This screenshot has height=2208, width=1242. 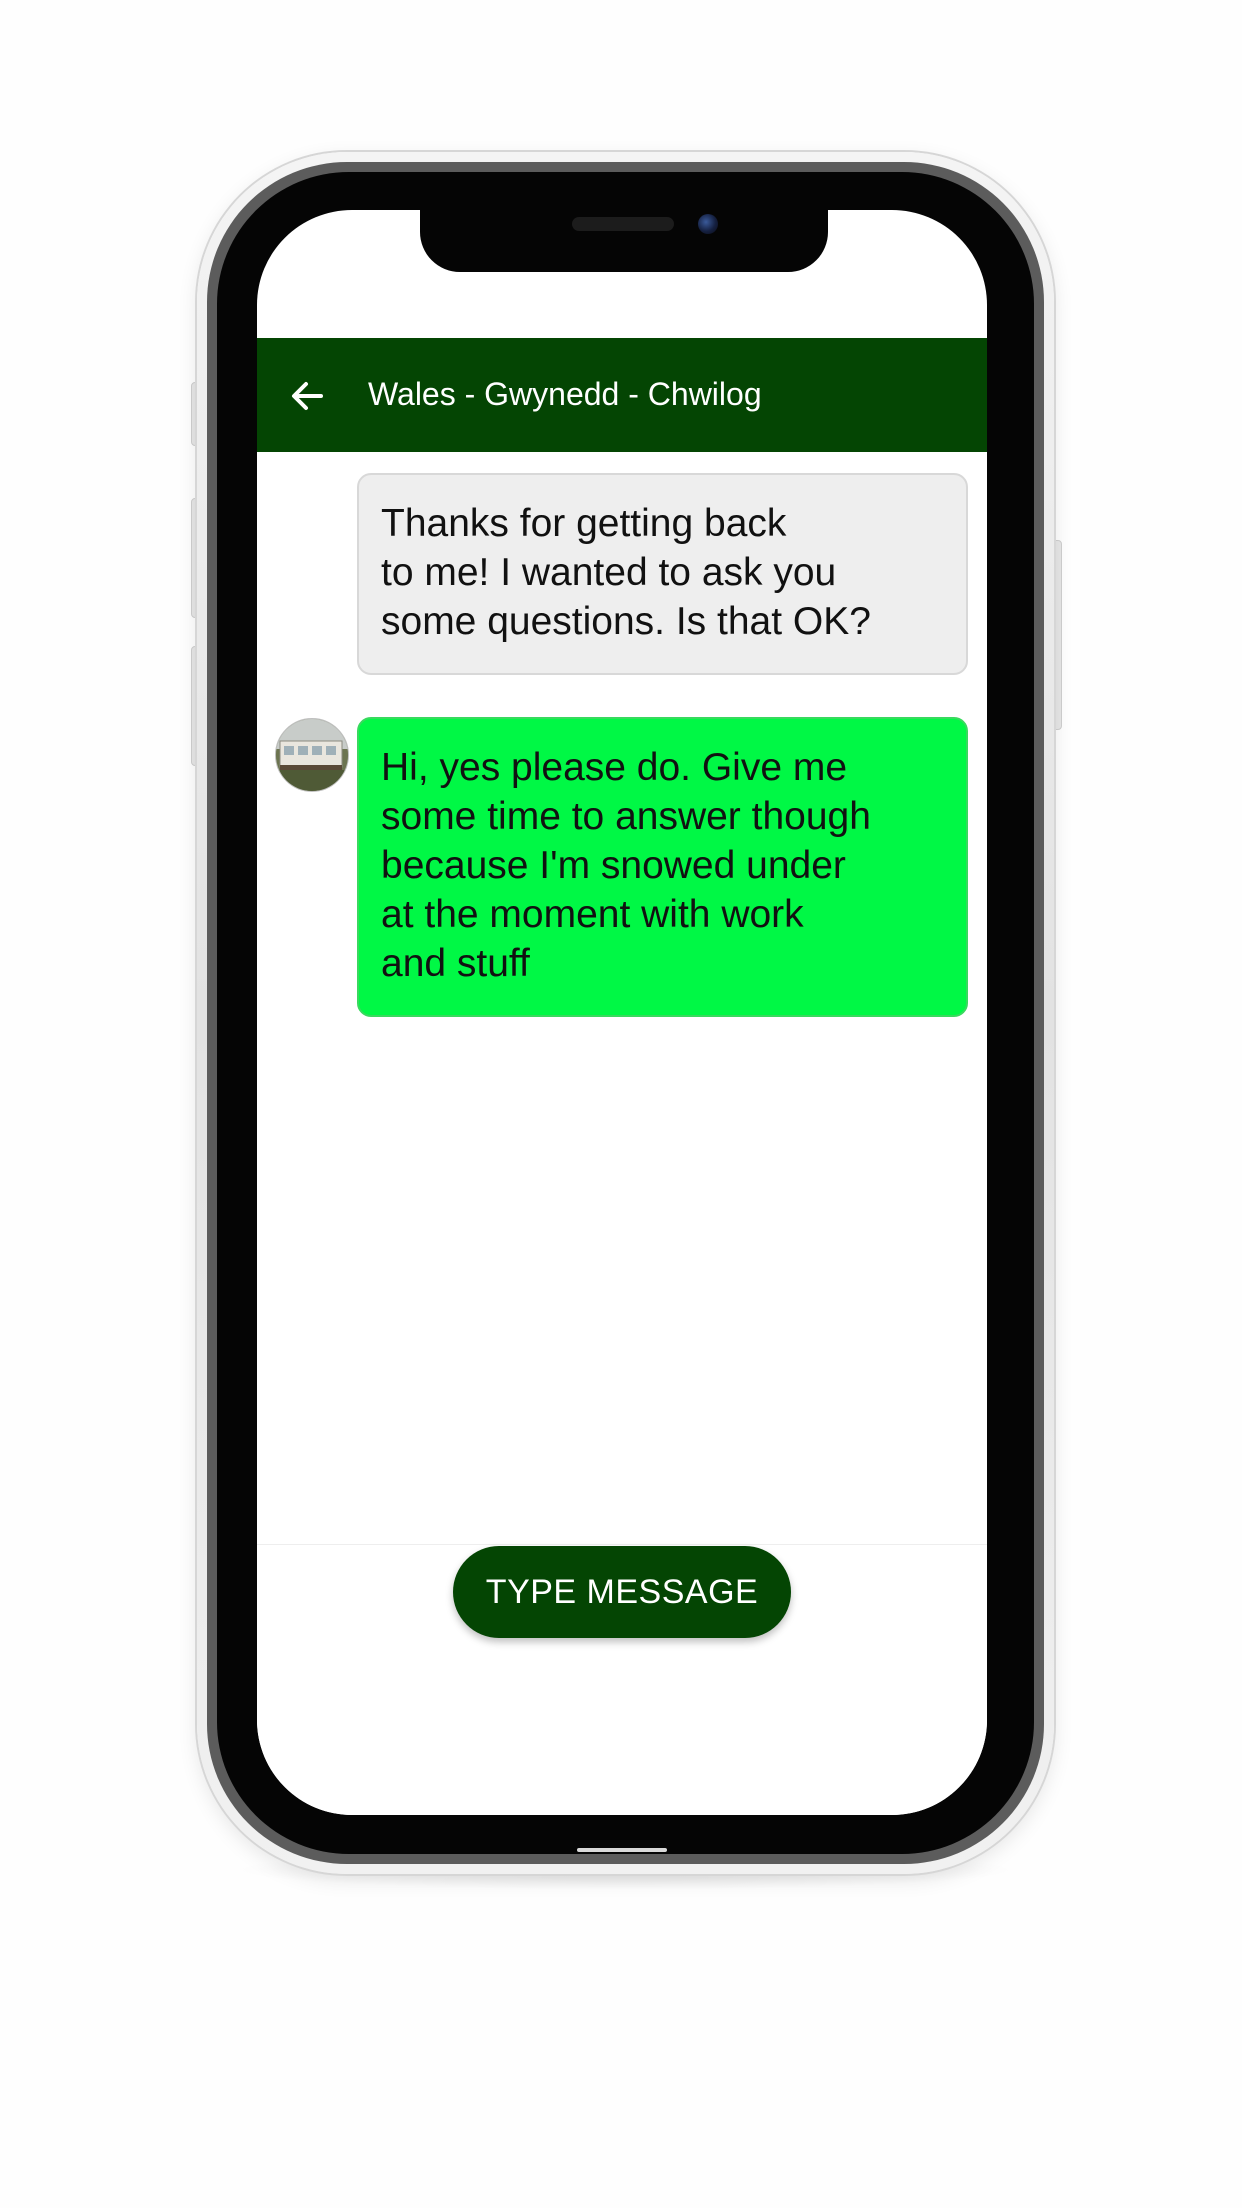 I want to click on app-header: Wales - Gwynedd - Chwilog, so click(x=622, y=395).